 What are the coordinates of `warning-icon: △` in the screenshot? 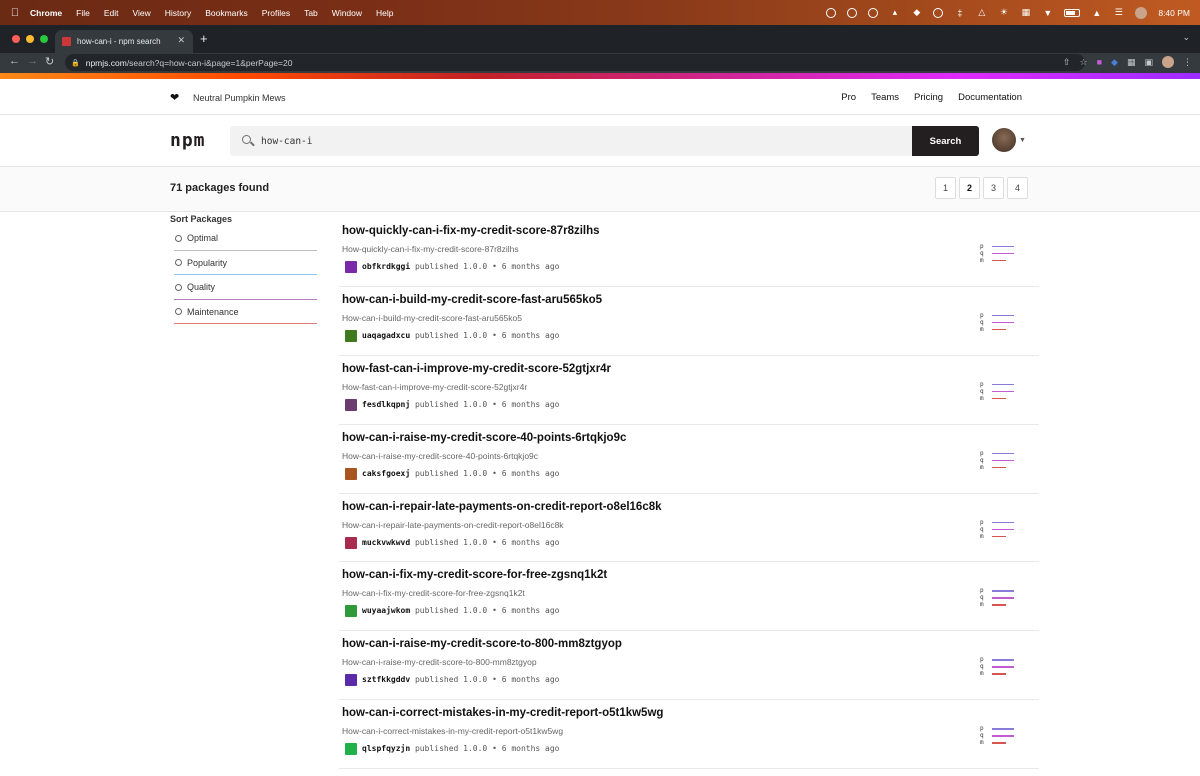 It's located at (981, 12).